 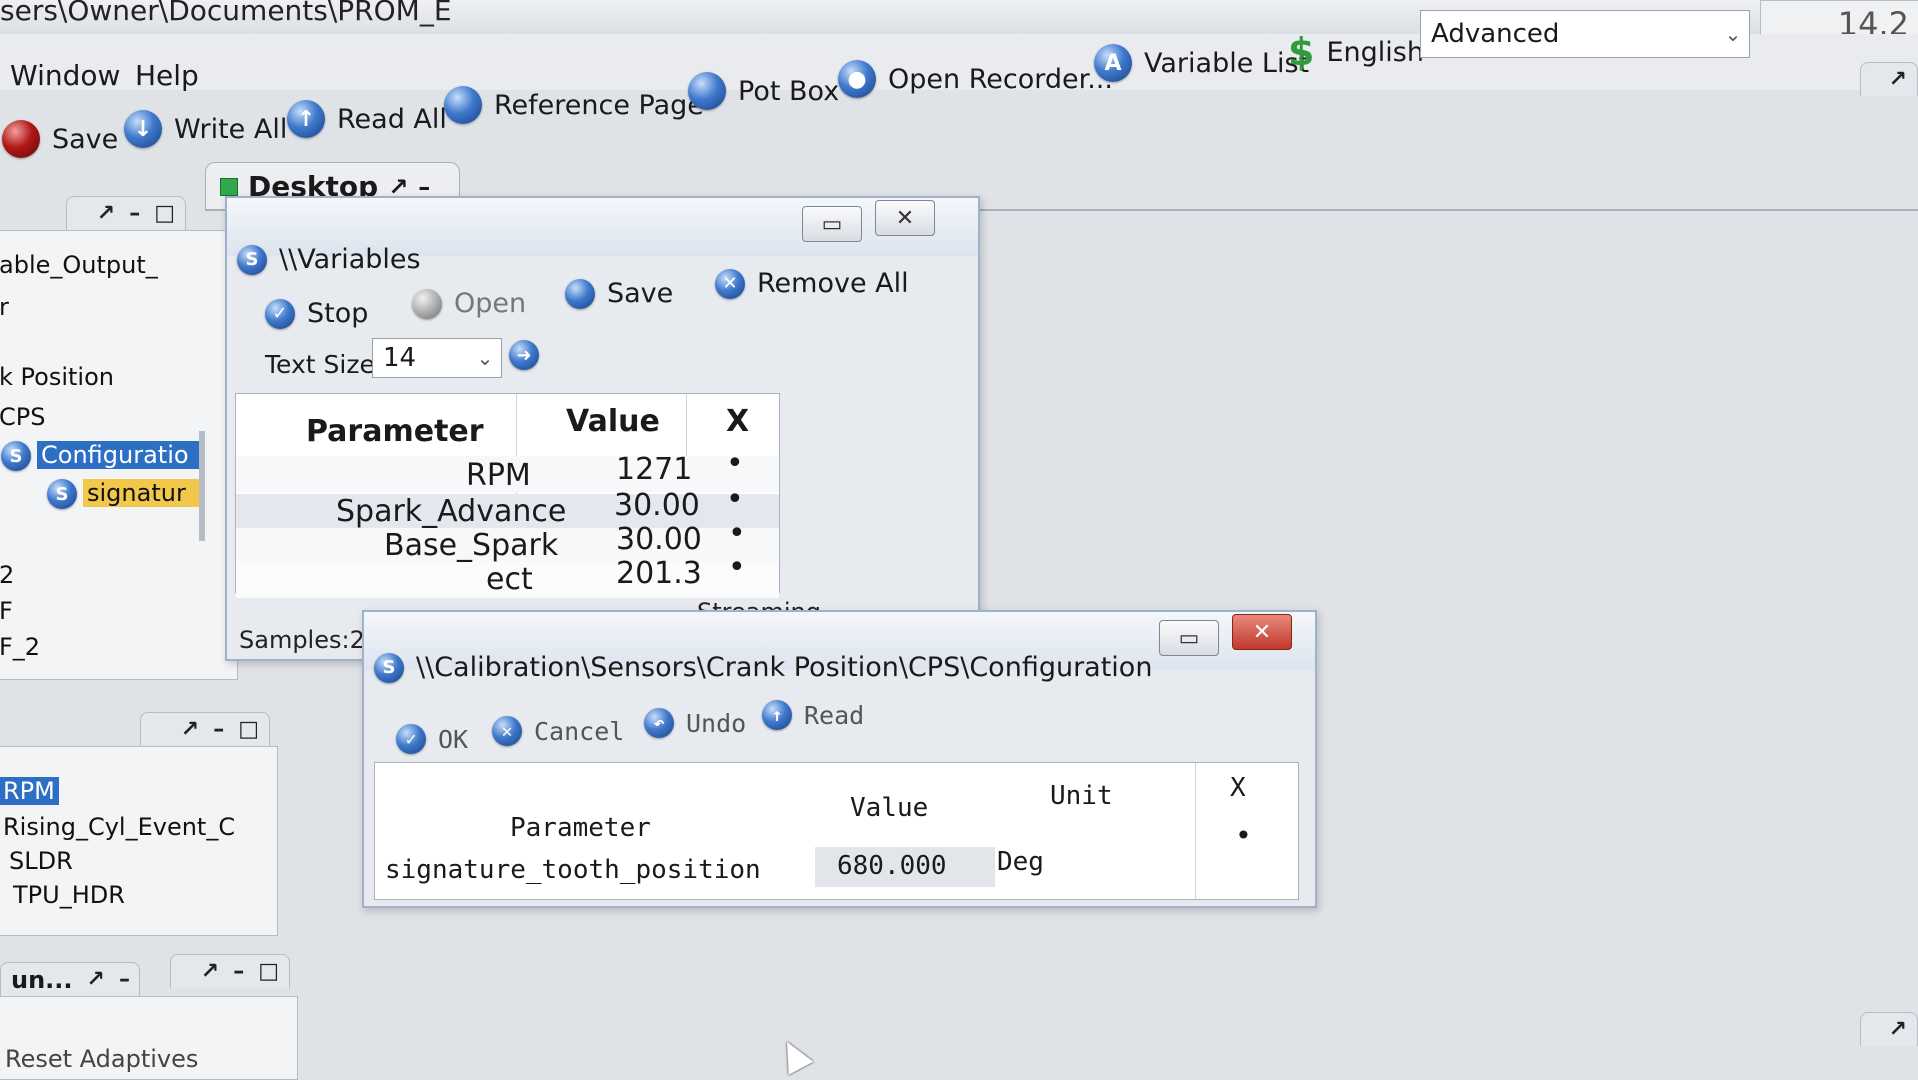 I want to click on undo-button: ↶ Undo, so click(x=695, y=723).